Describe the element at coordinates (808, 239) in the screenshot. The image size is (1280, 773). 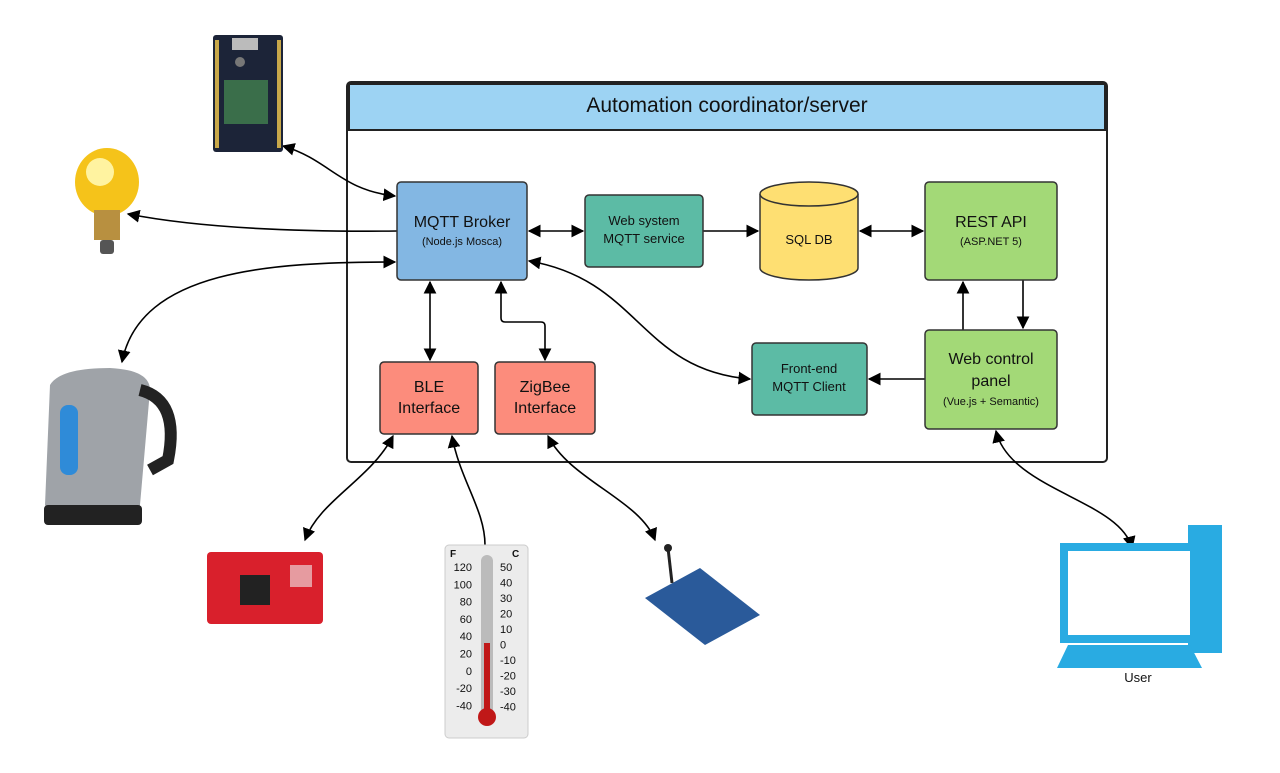
I see `sql-db-title: SQL DB` at that location.